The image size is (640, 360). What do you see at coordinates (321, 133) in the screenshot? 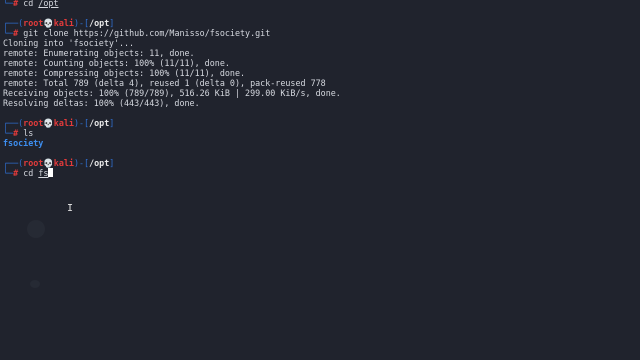
I see `prompt-command-line: └─# ls` at bounding box center [321, 133].